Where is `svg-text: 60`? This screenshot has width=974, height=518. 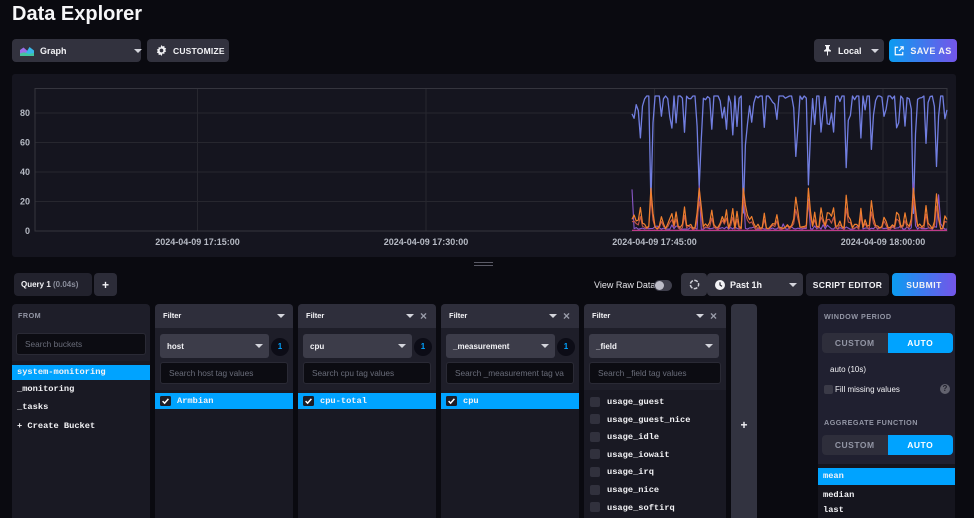 svg-text: 60 is located at coordinates (25, 143).